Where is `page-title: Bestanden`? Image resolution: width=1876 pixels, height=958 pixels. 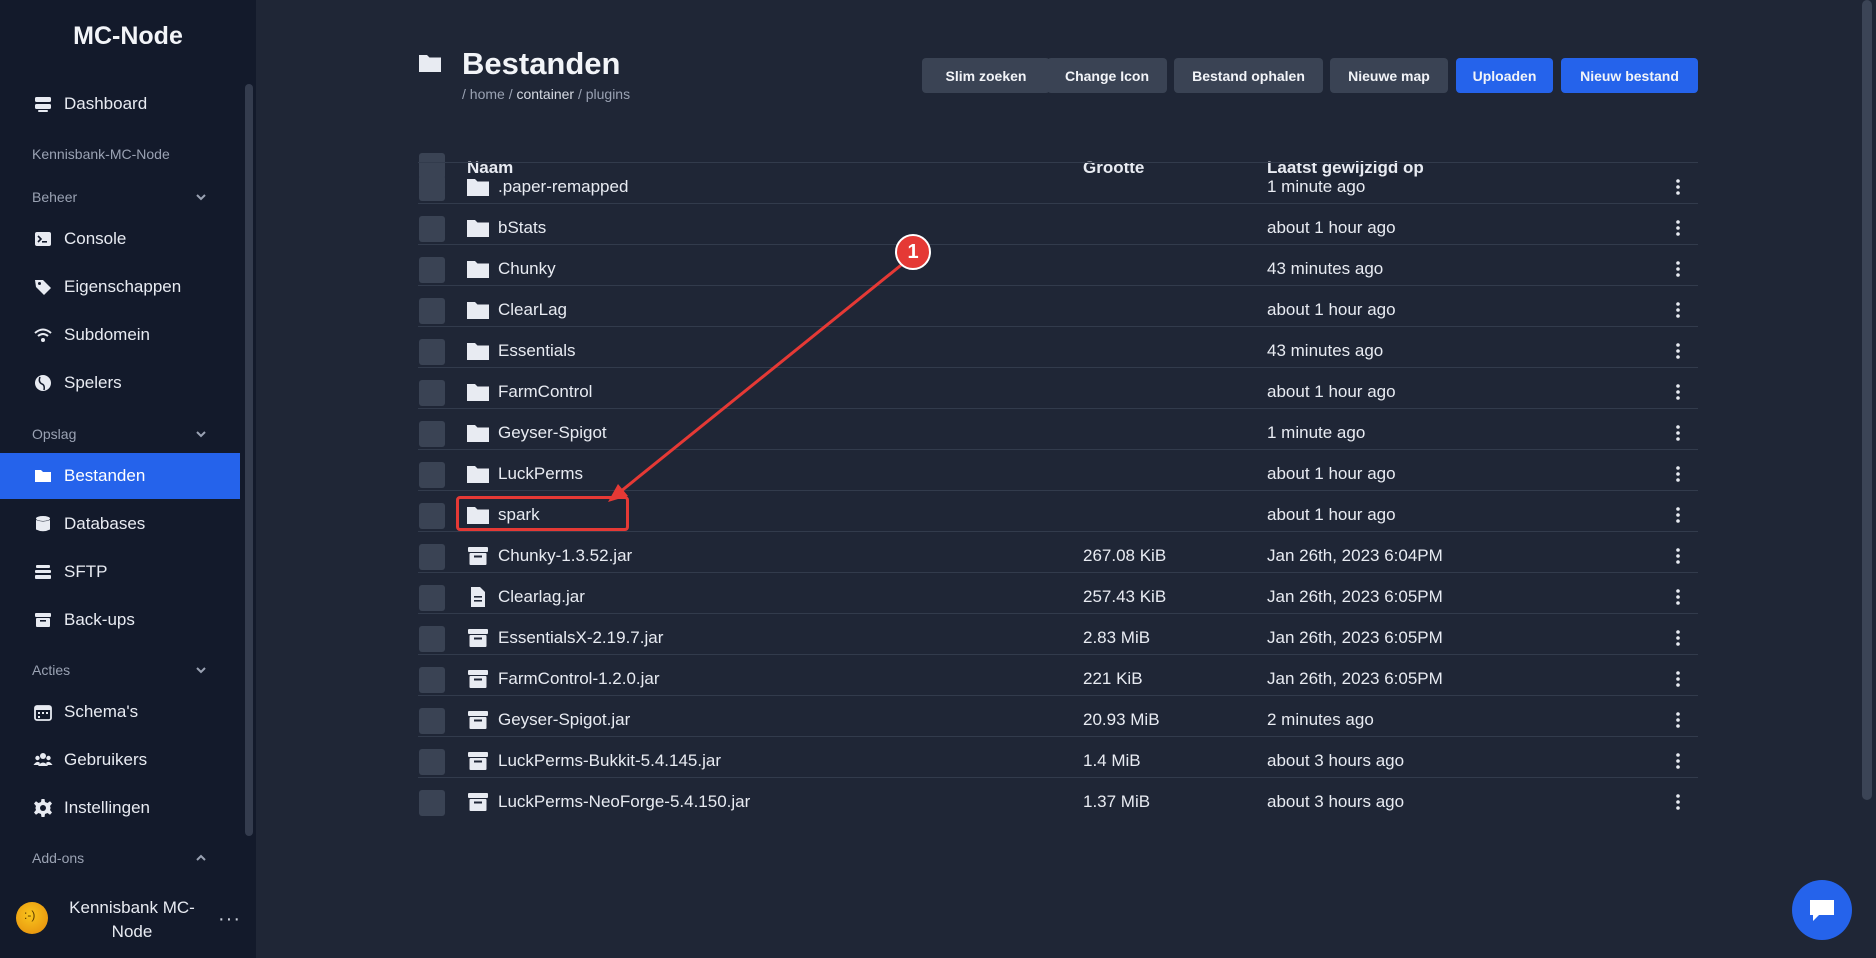
page-title: Bestanden is located at coordinates (541, 63).